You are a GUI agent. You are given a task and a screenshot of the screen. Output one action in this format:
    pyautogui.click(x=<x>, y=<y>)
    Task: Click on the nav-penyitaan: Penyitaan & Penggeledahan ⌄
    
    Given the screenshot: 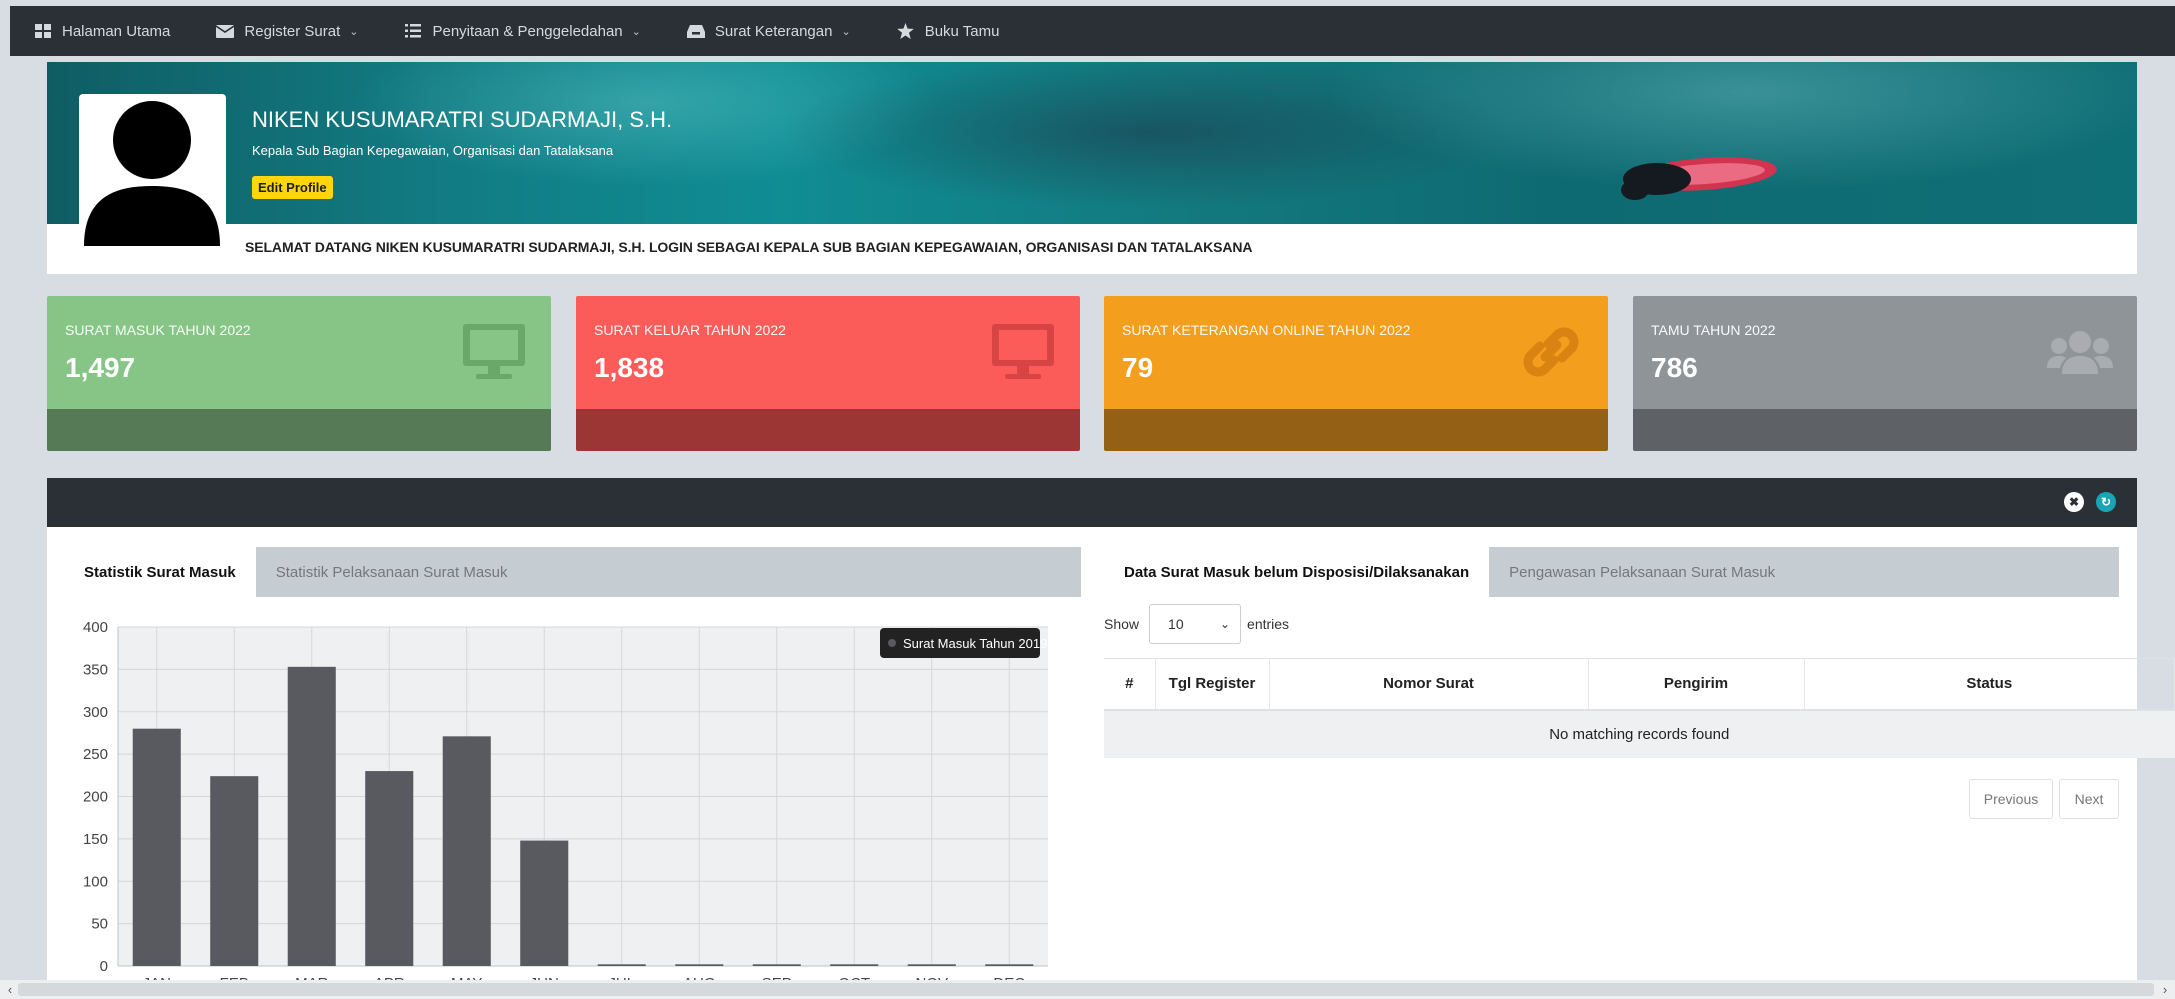 What is the action you would take?
    pyautogui.click(x=522, y=31)
    